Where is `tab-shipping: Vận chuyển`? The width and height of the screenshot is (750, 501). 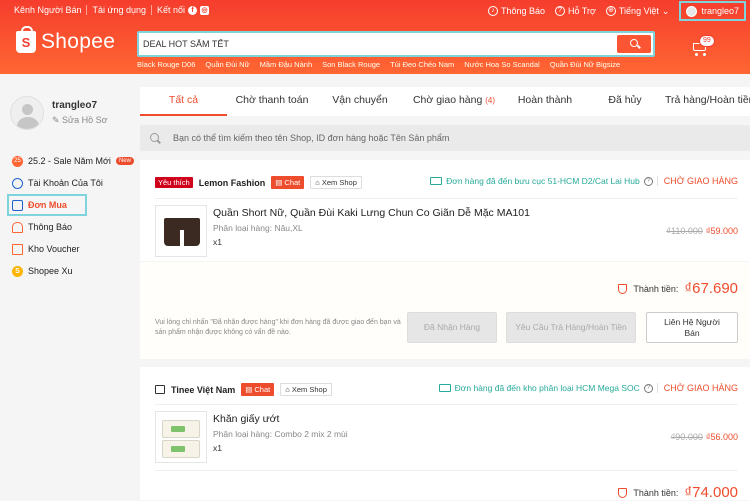
tab-shipping: Vận chuyển is located at coordinates (360, 101).